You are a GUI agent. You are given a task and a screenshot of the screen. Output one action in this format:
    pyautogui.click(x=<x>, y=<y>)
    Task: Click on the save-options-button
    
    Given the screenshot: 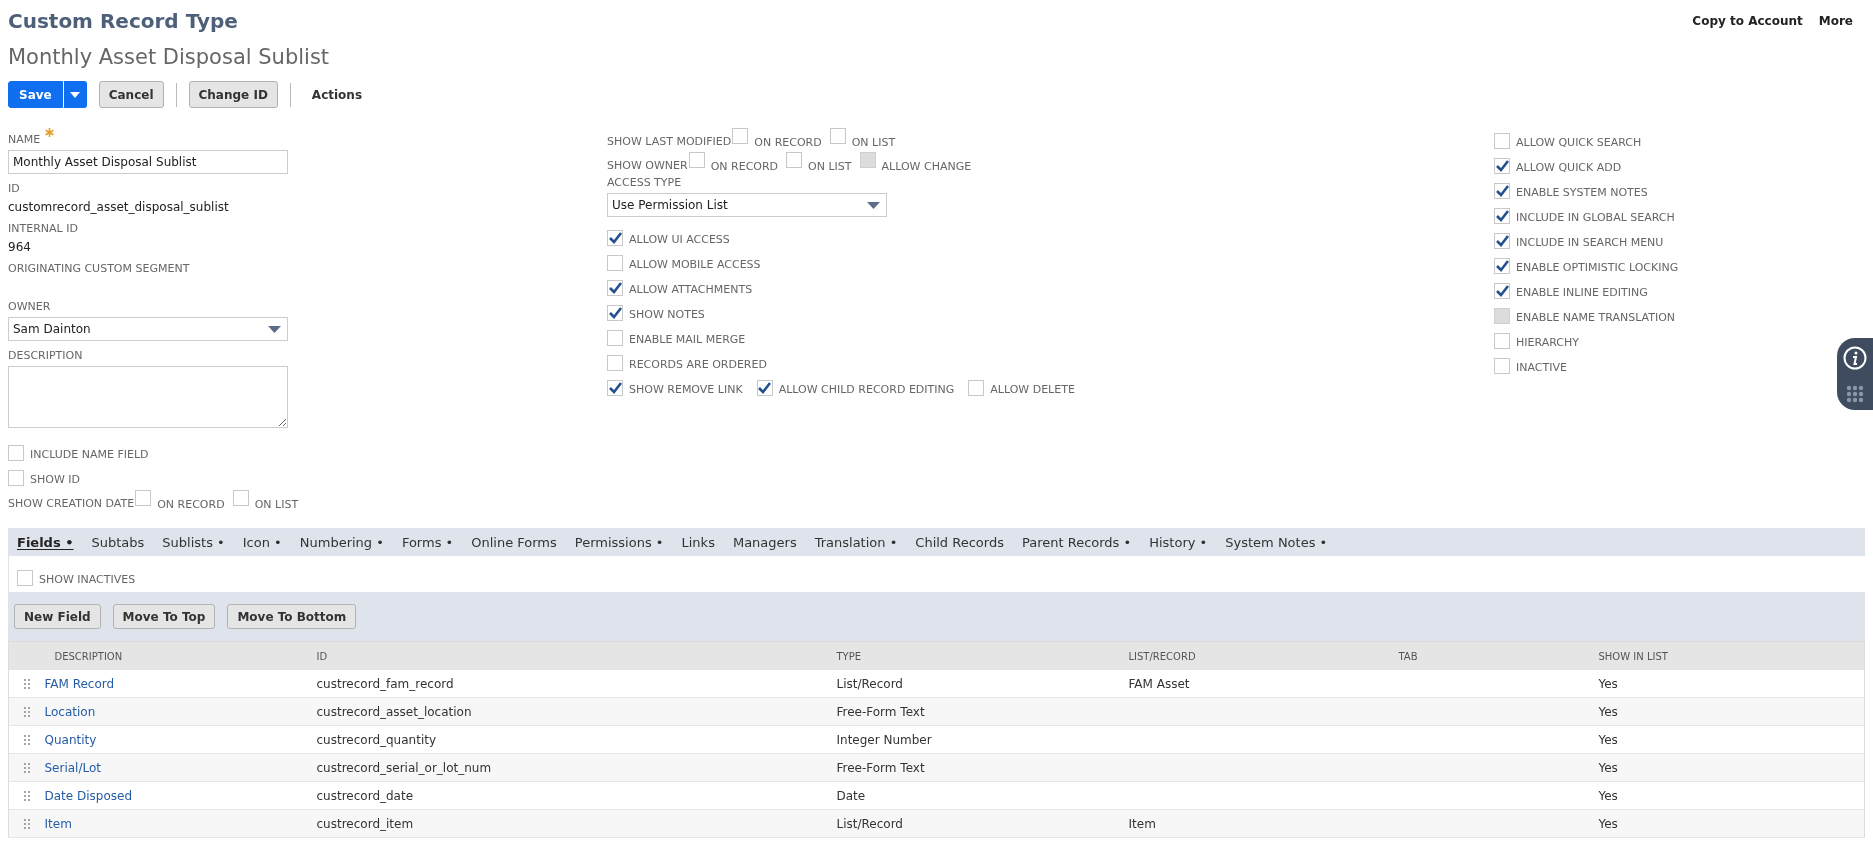 What is the action you would take?
    pyautogui.click(x=74, y=94)
    